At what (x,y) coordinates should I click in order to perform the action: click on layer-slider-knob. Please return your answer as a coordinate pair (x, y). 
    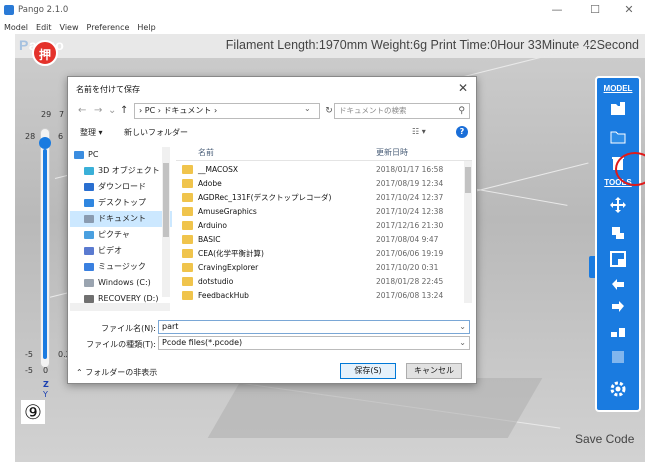
    Looking at the image, I should click on (45, 143).